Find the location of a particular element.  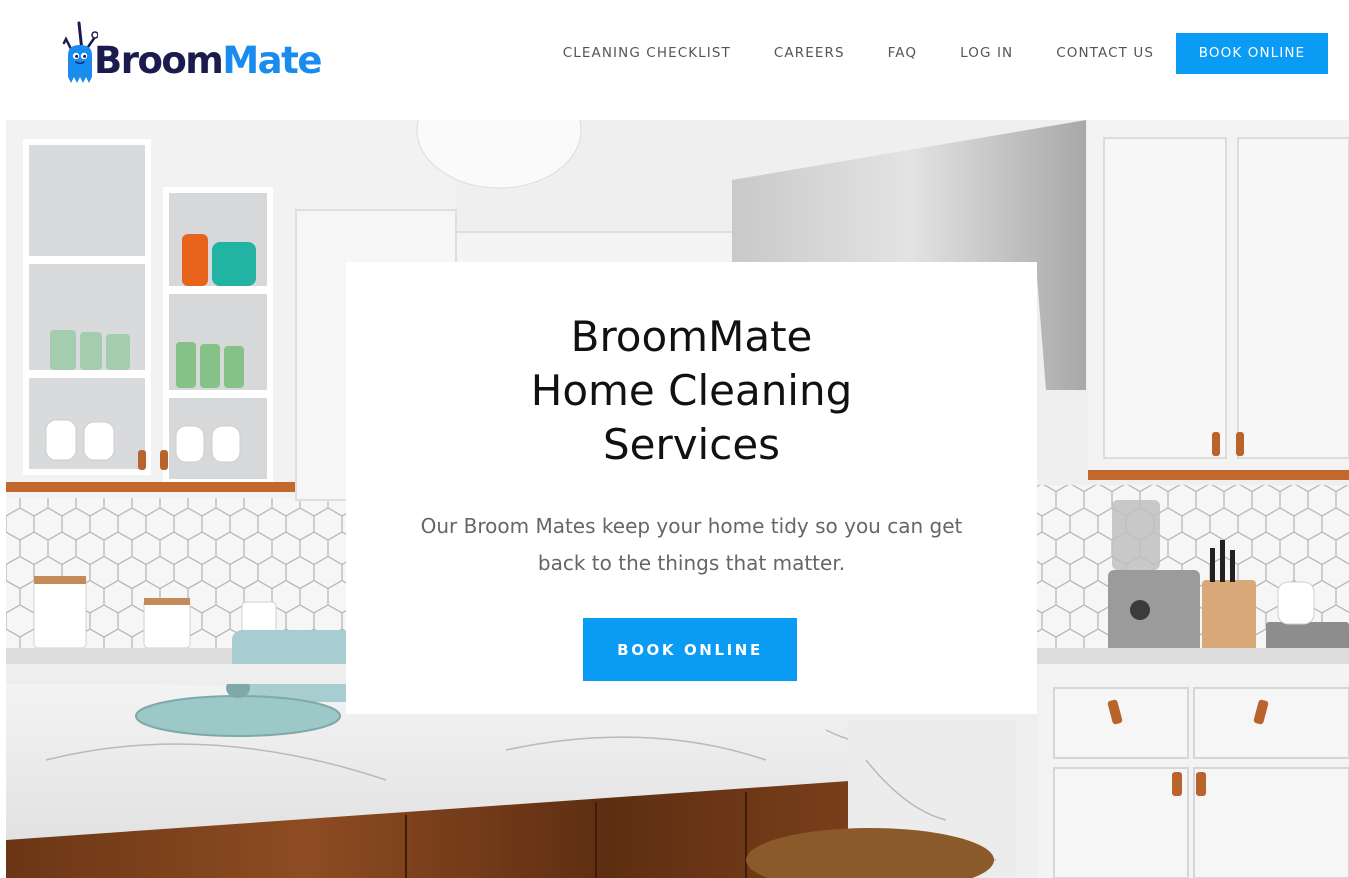

broom-mascot-icon is located at coordinates (80, 52).